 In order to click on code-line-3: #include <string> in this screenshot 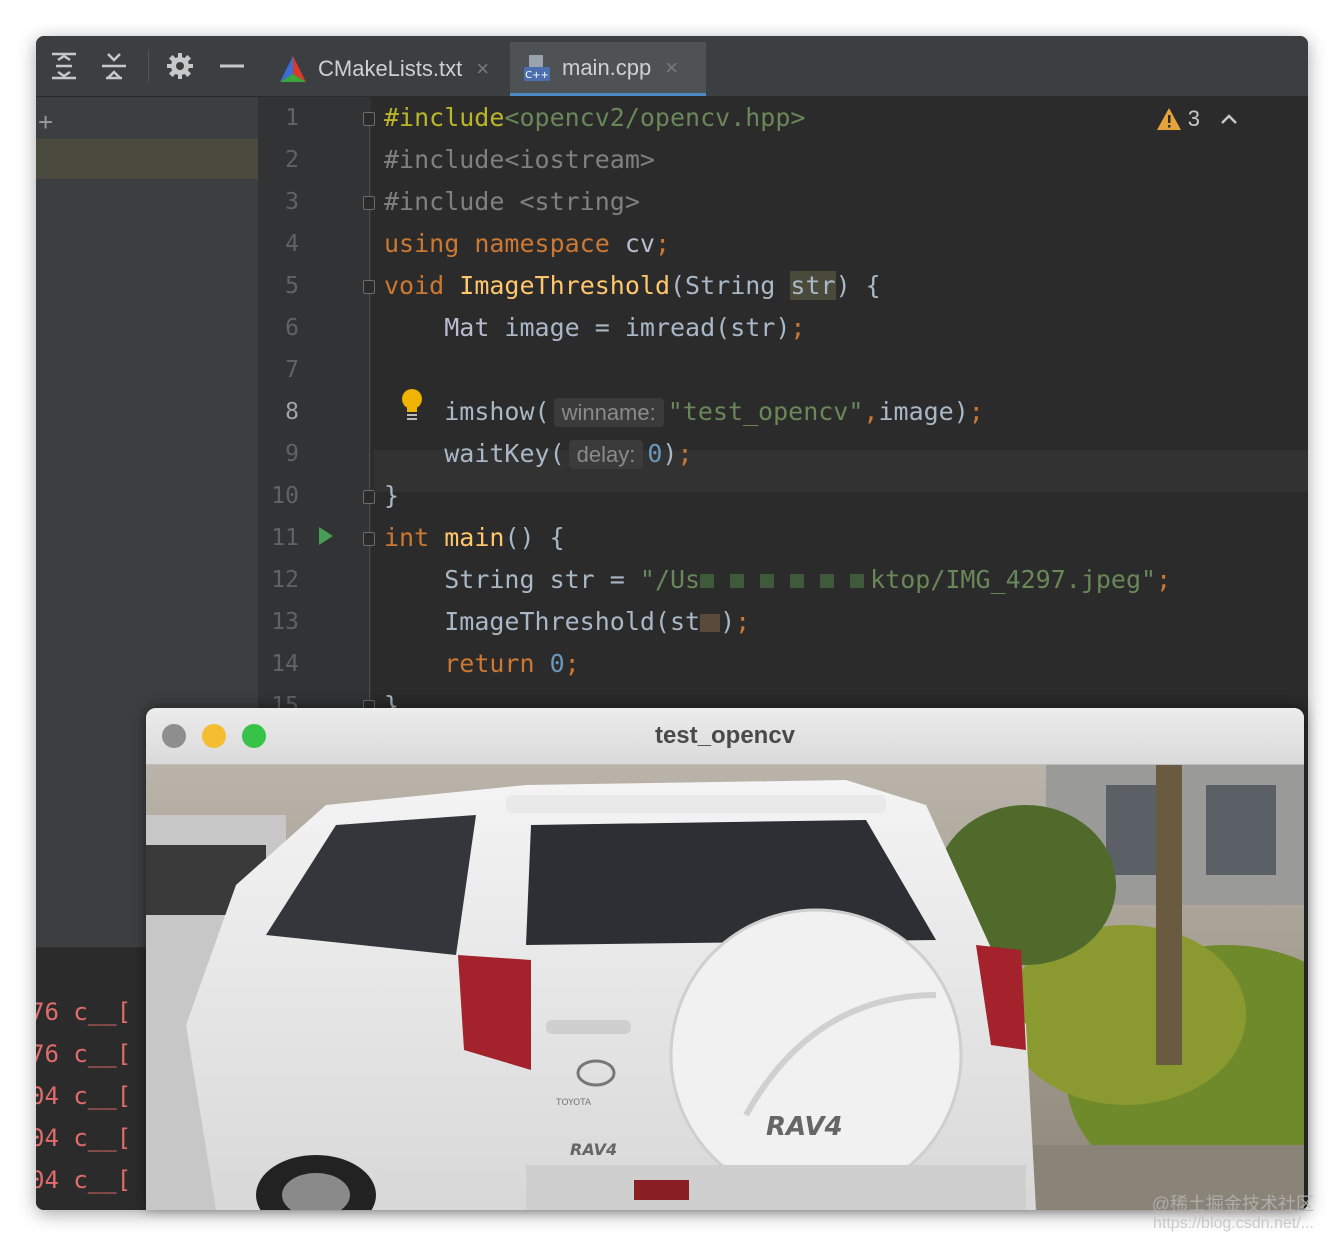, I will do `click(512, 201)`.